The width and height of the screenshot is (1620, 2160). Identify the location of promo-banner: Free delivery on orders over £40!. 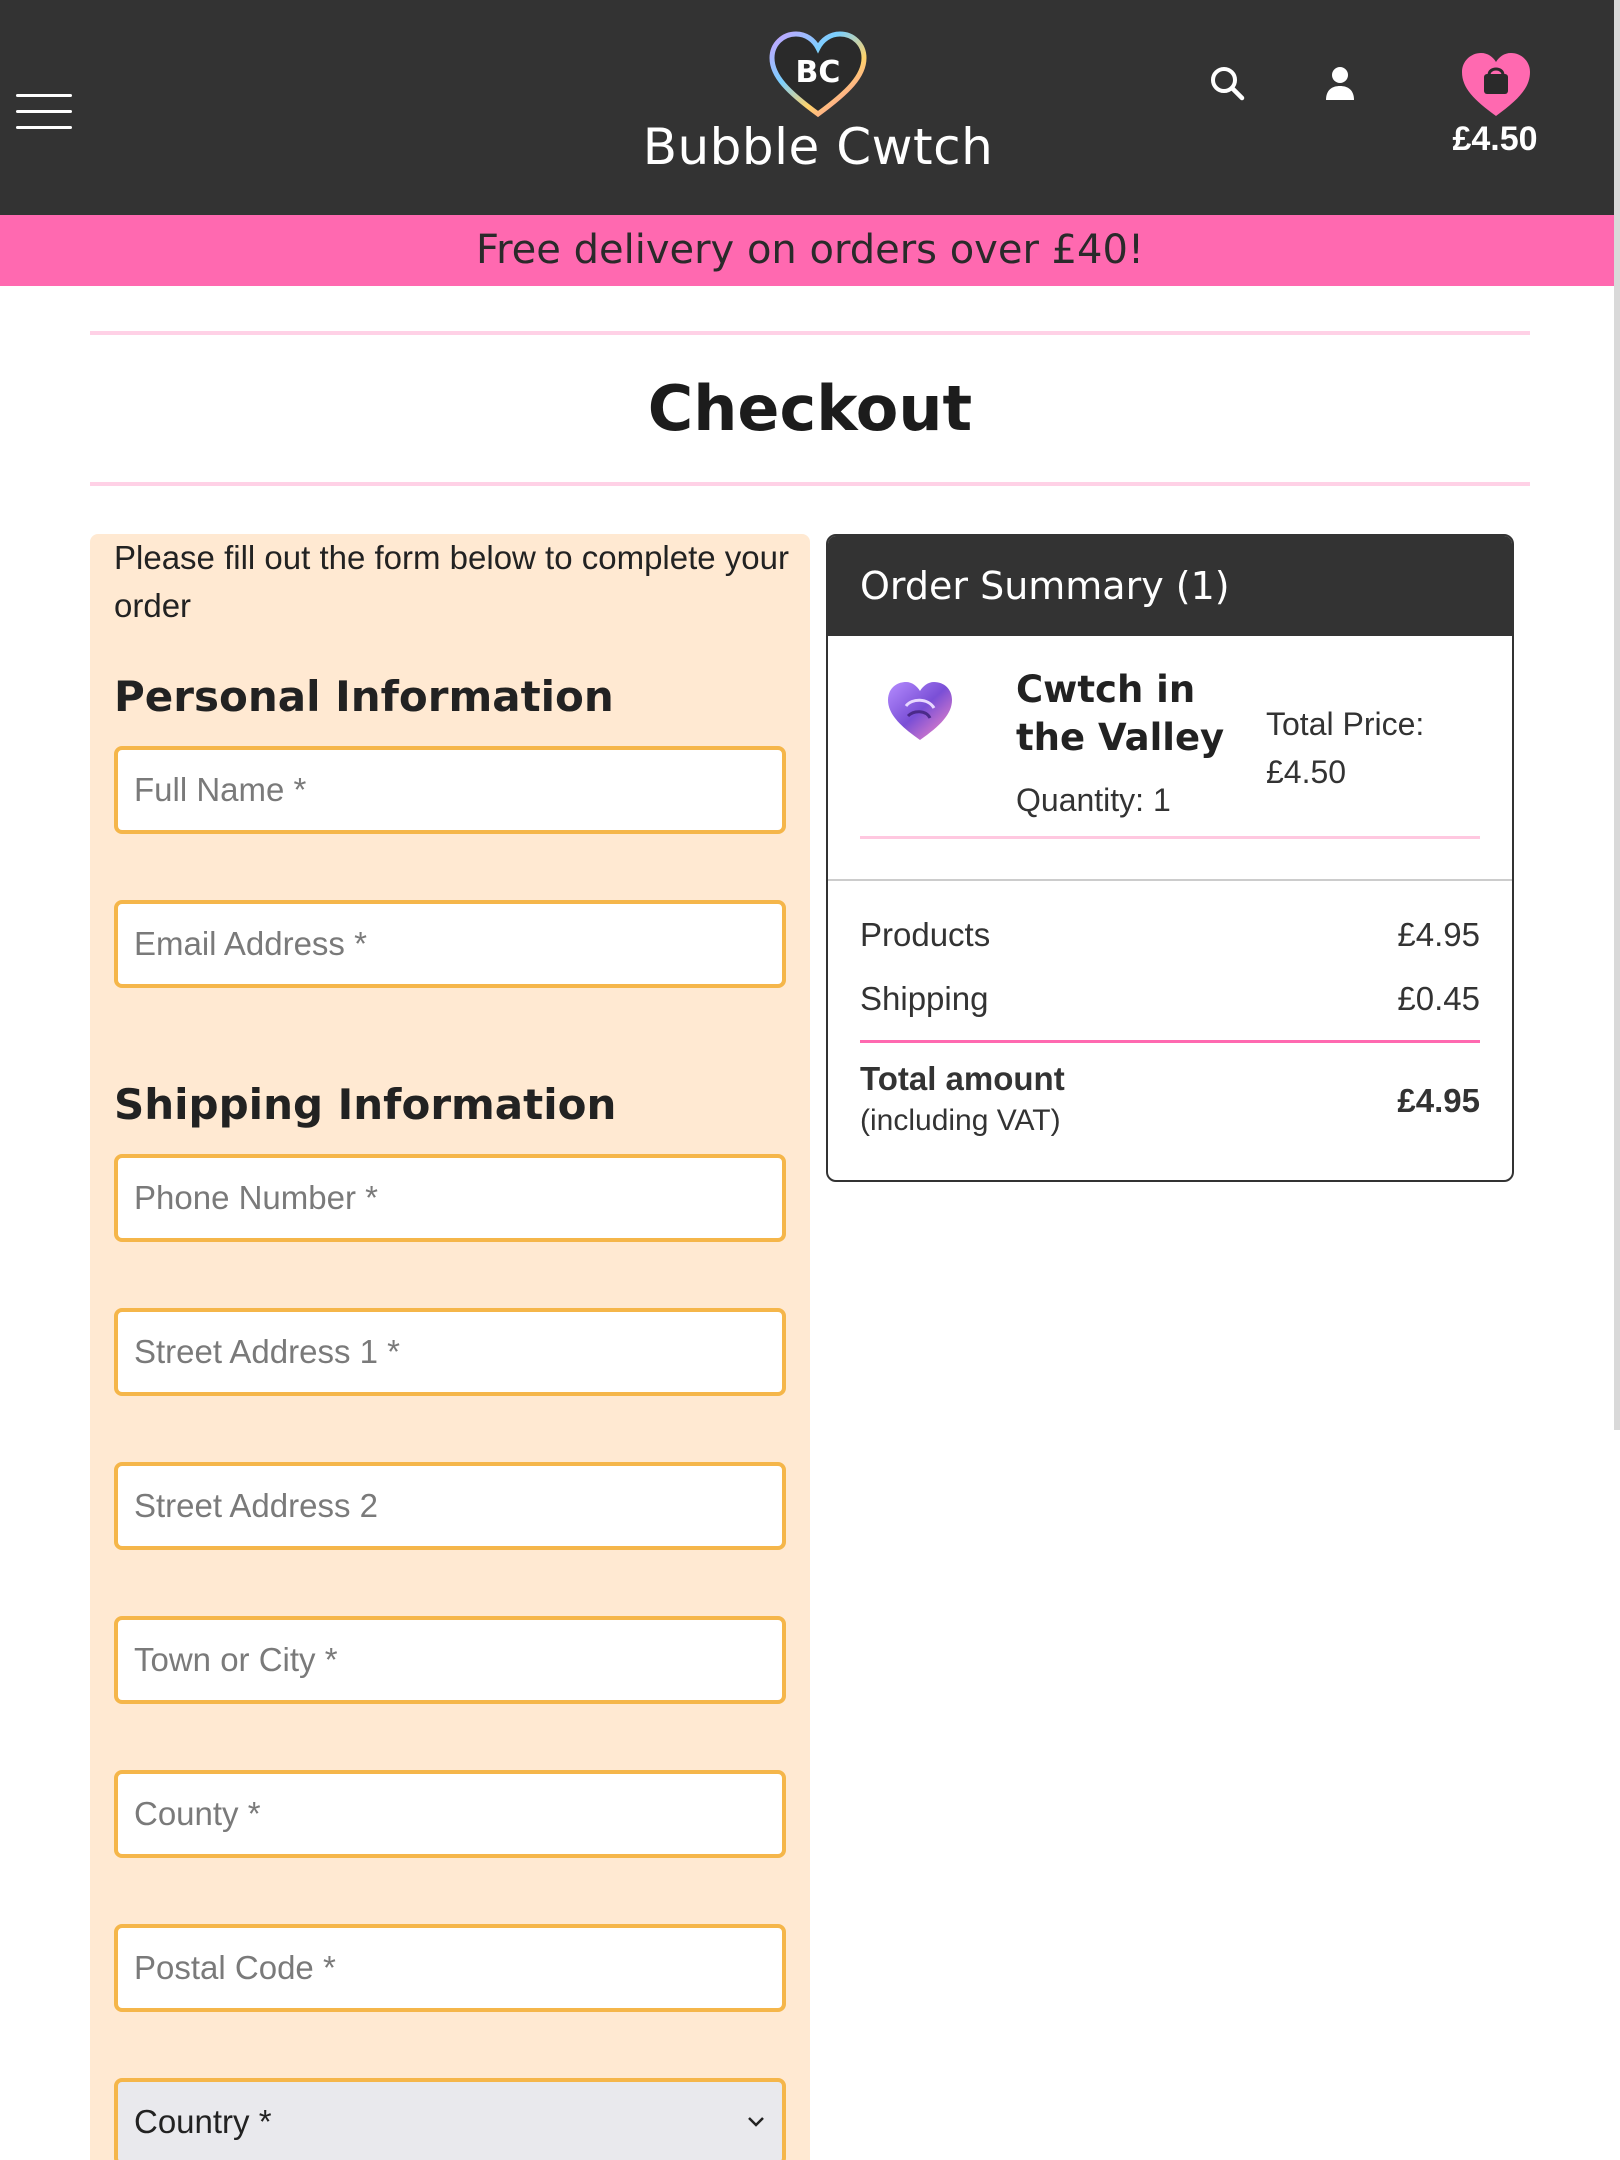
(810, 250).